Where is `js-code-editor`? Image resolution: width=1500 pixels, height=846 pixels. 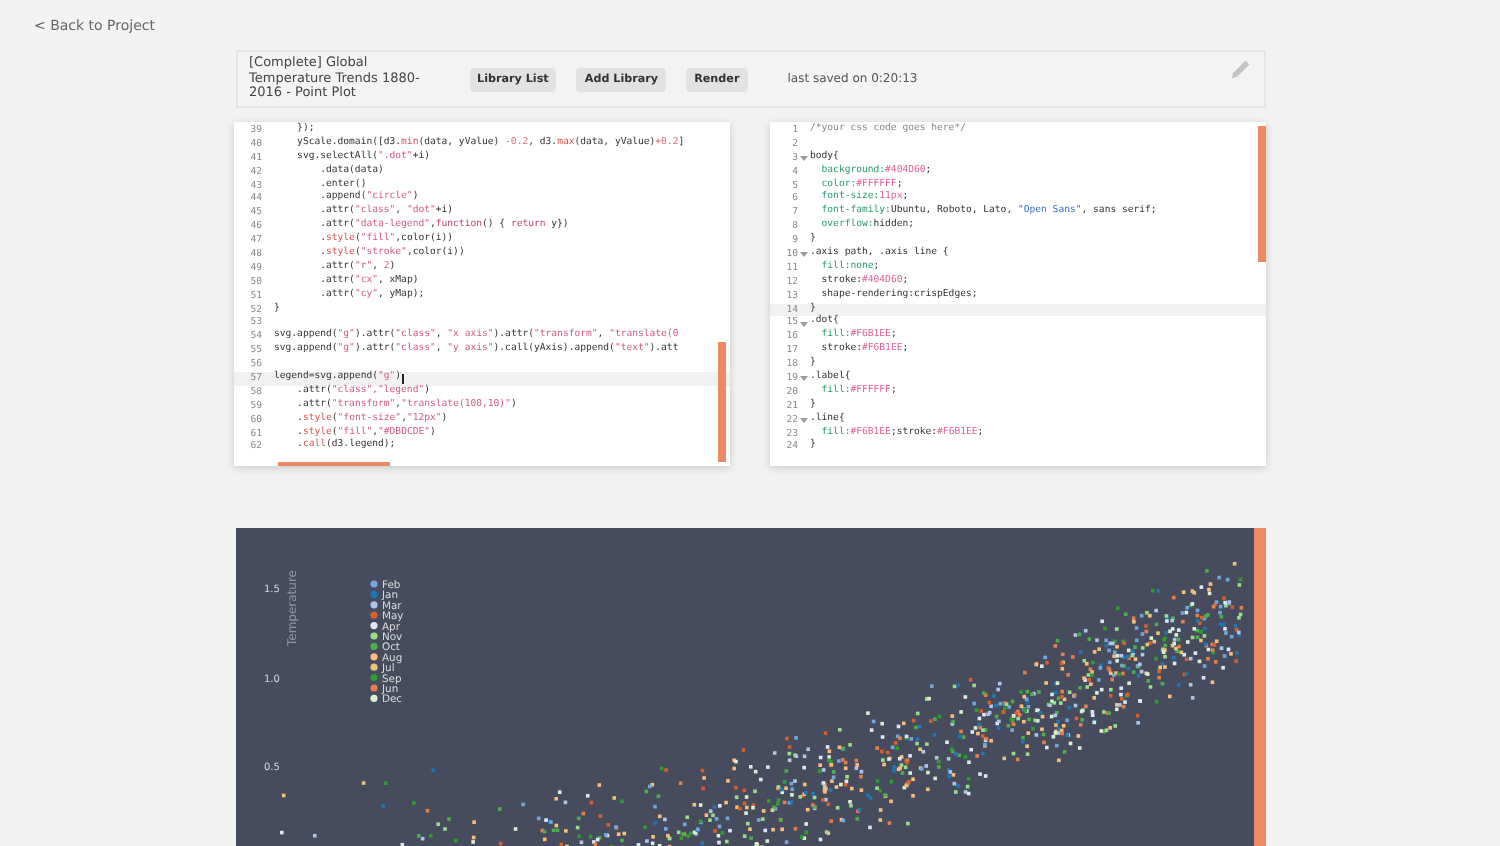 js-code-editor is located at coordinates (482, 294).